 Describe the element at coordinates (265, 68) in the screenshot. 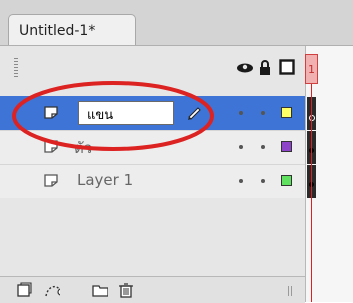

I see `lock-icon` at that location.